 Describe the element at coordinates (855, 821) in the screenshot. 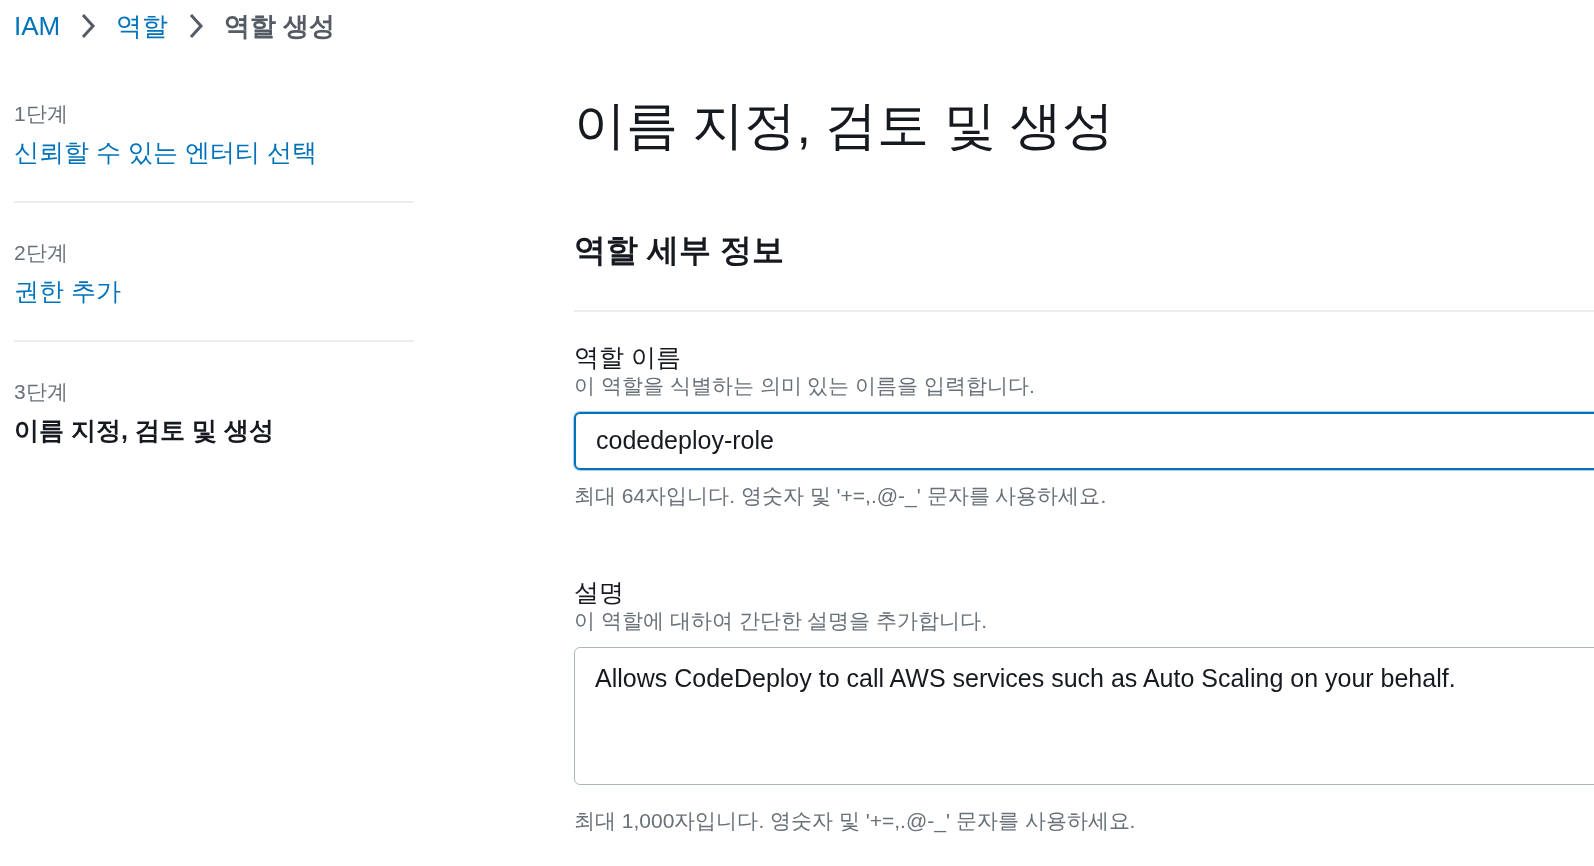

I see `field-hint: 최대 1,000자입니다. 영숫자 및 '+=,.@-_' 문자를 사용하세요.` at that location.